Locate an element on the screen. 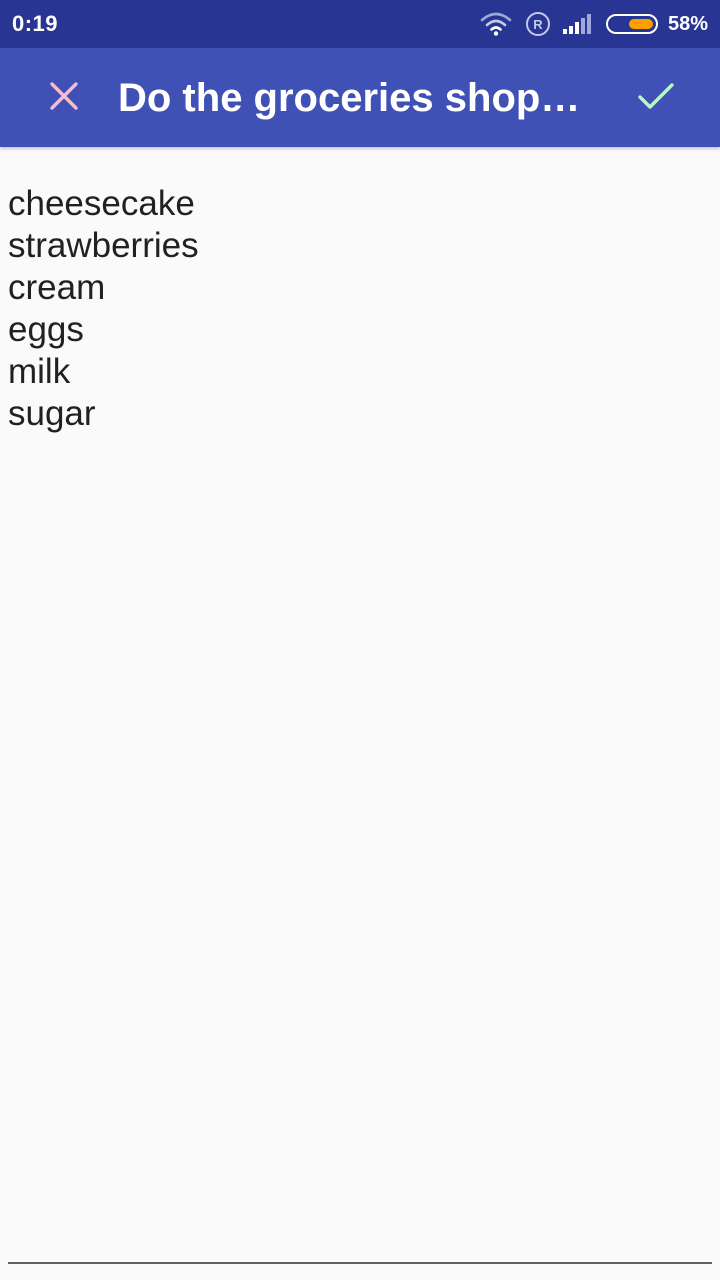  done-button is located at coordinates (656, 98).